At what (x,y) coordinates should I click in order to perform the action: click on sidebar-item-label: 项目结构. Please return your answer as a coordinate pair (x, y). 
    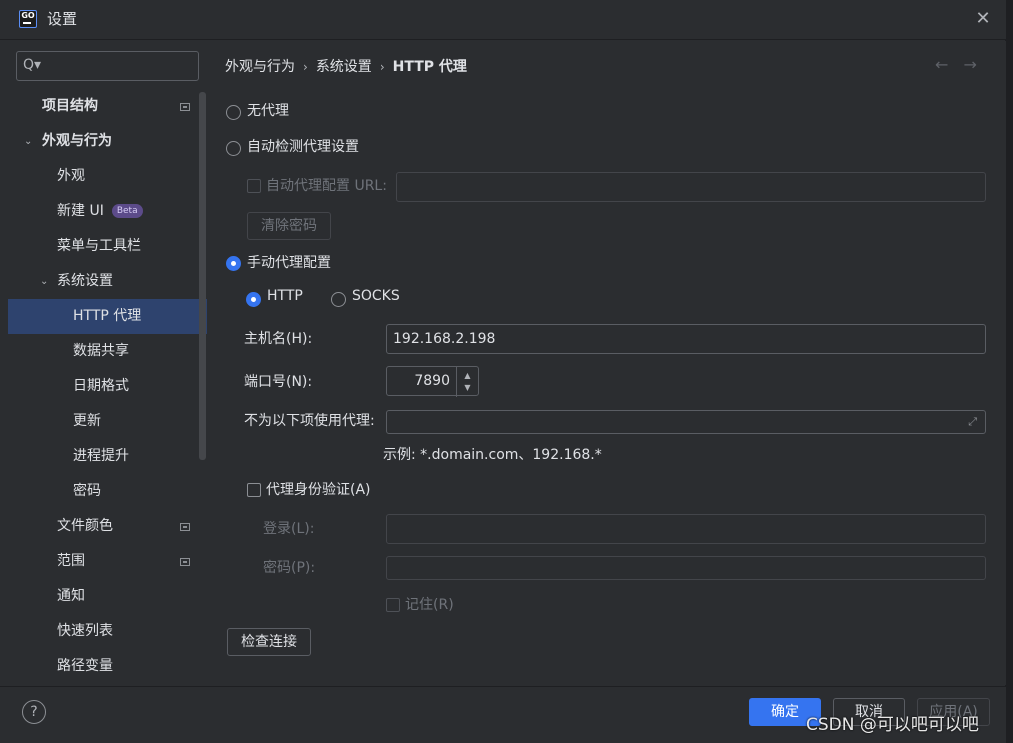
    Looking at the image, I should click on (70, 106).